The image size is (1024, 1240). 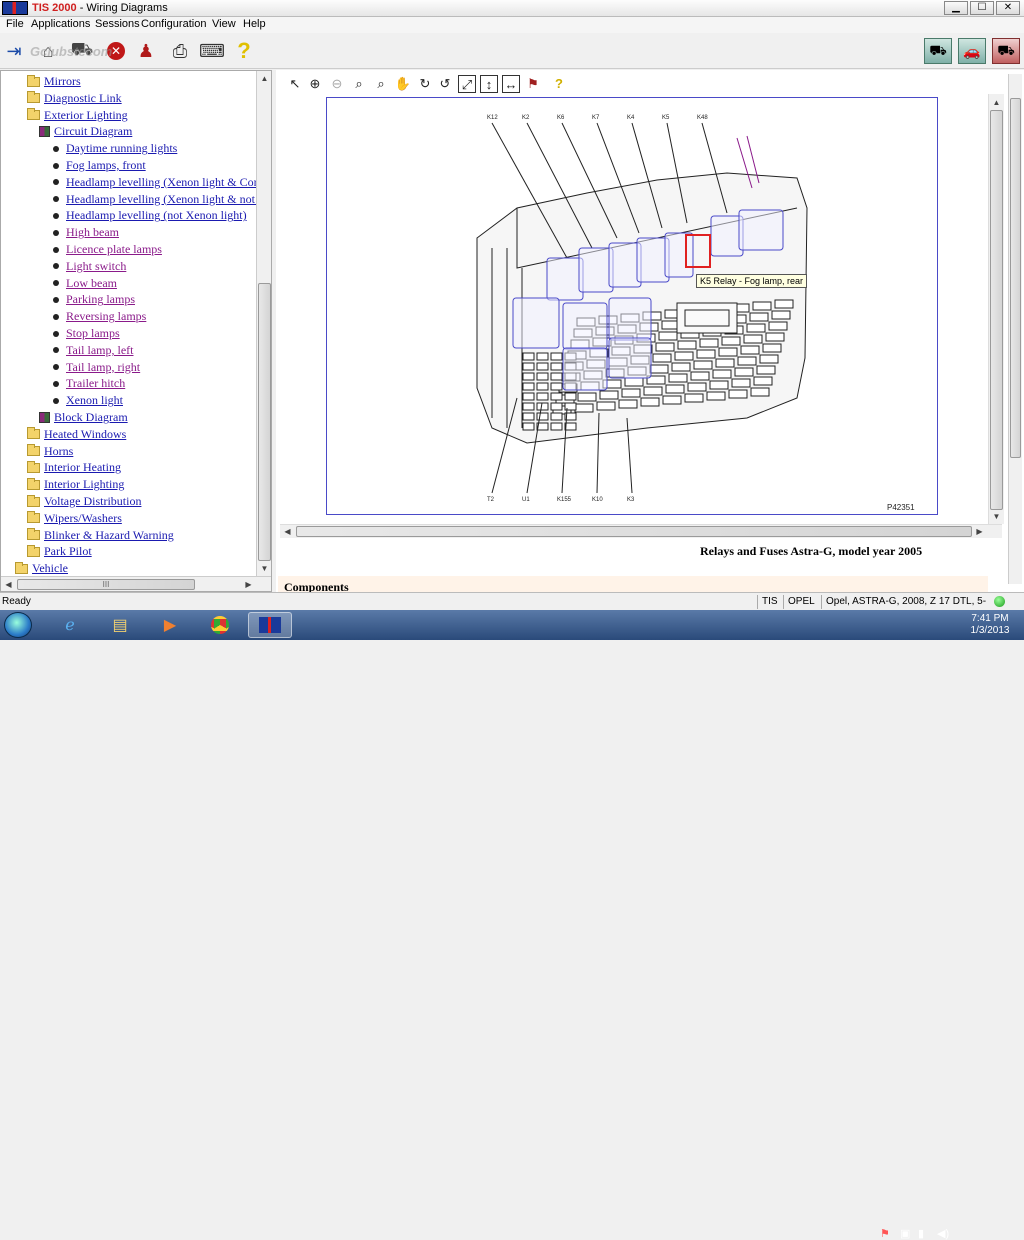 What do you see at coordinates (264, 568) in the screenshot?
I see `scroll-down-icon: ▼` at bounding box center [264, 568].